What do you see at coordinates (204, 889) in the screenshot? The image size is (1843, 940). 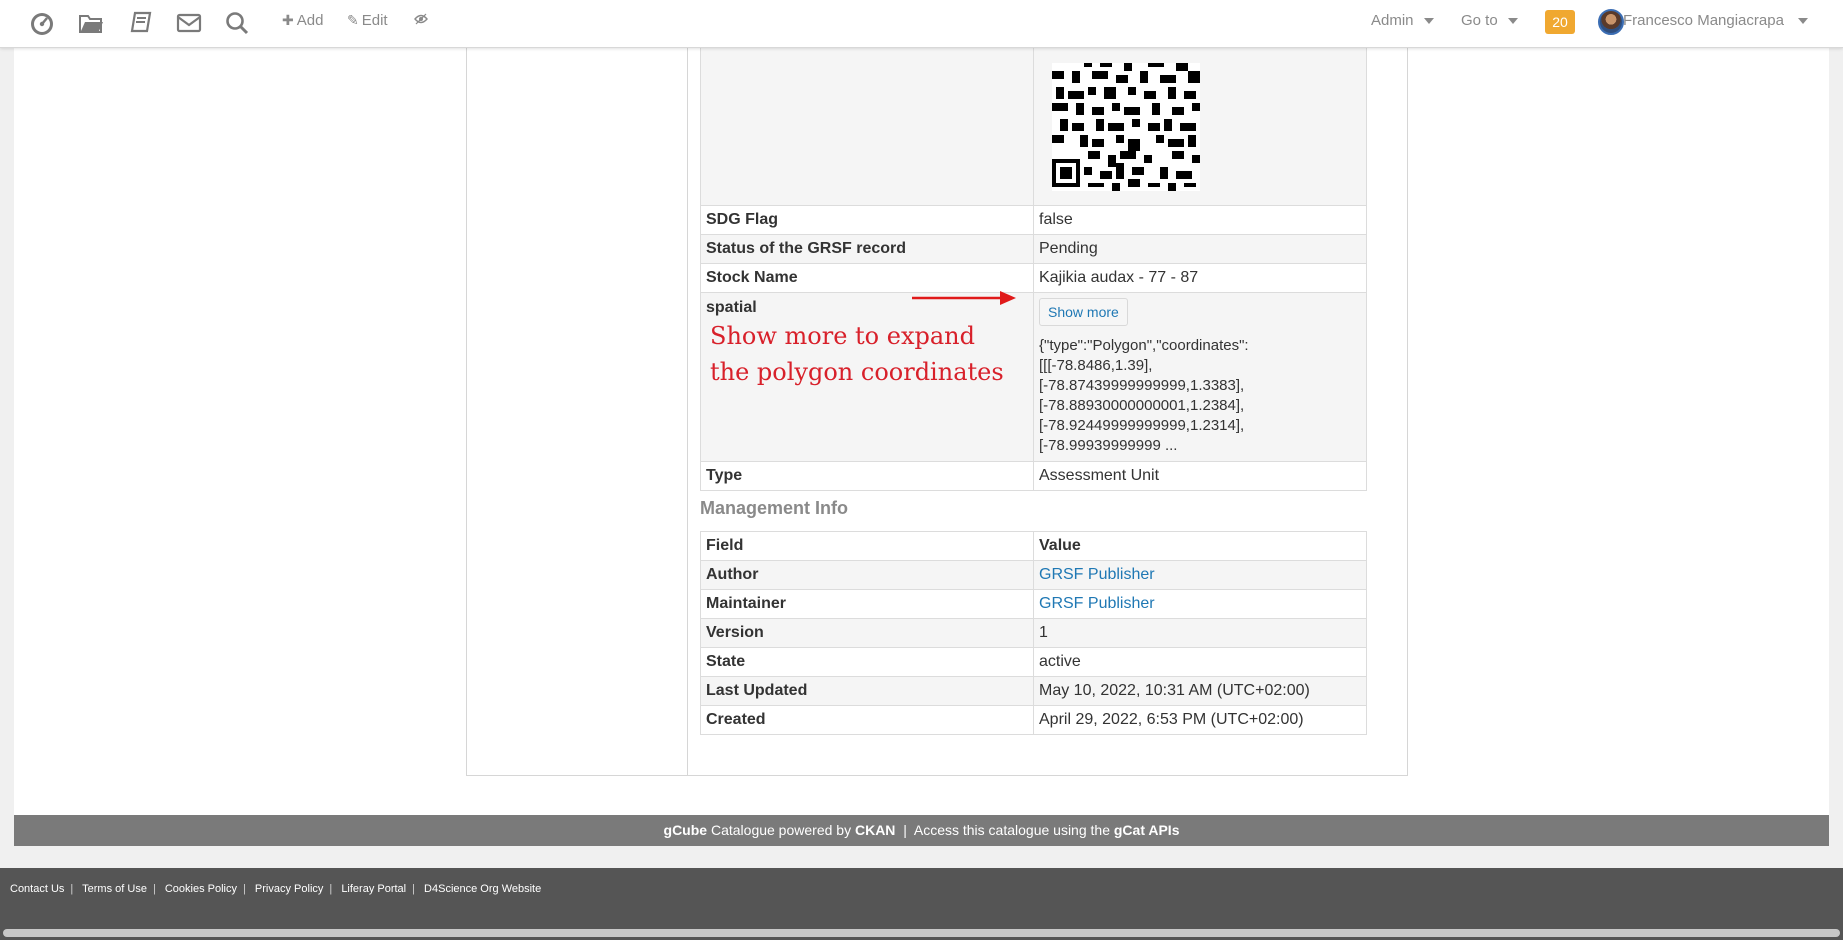 I see `cookies-policy-link: Cookies Policy` at bounding box center [204, 889].